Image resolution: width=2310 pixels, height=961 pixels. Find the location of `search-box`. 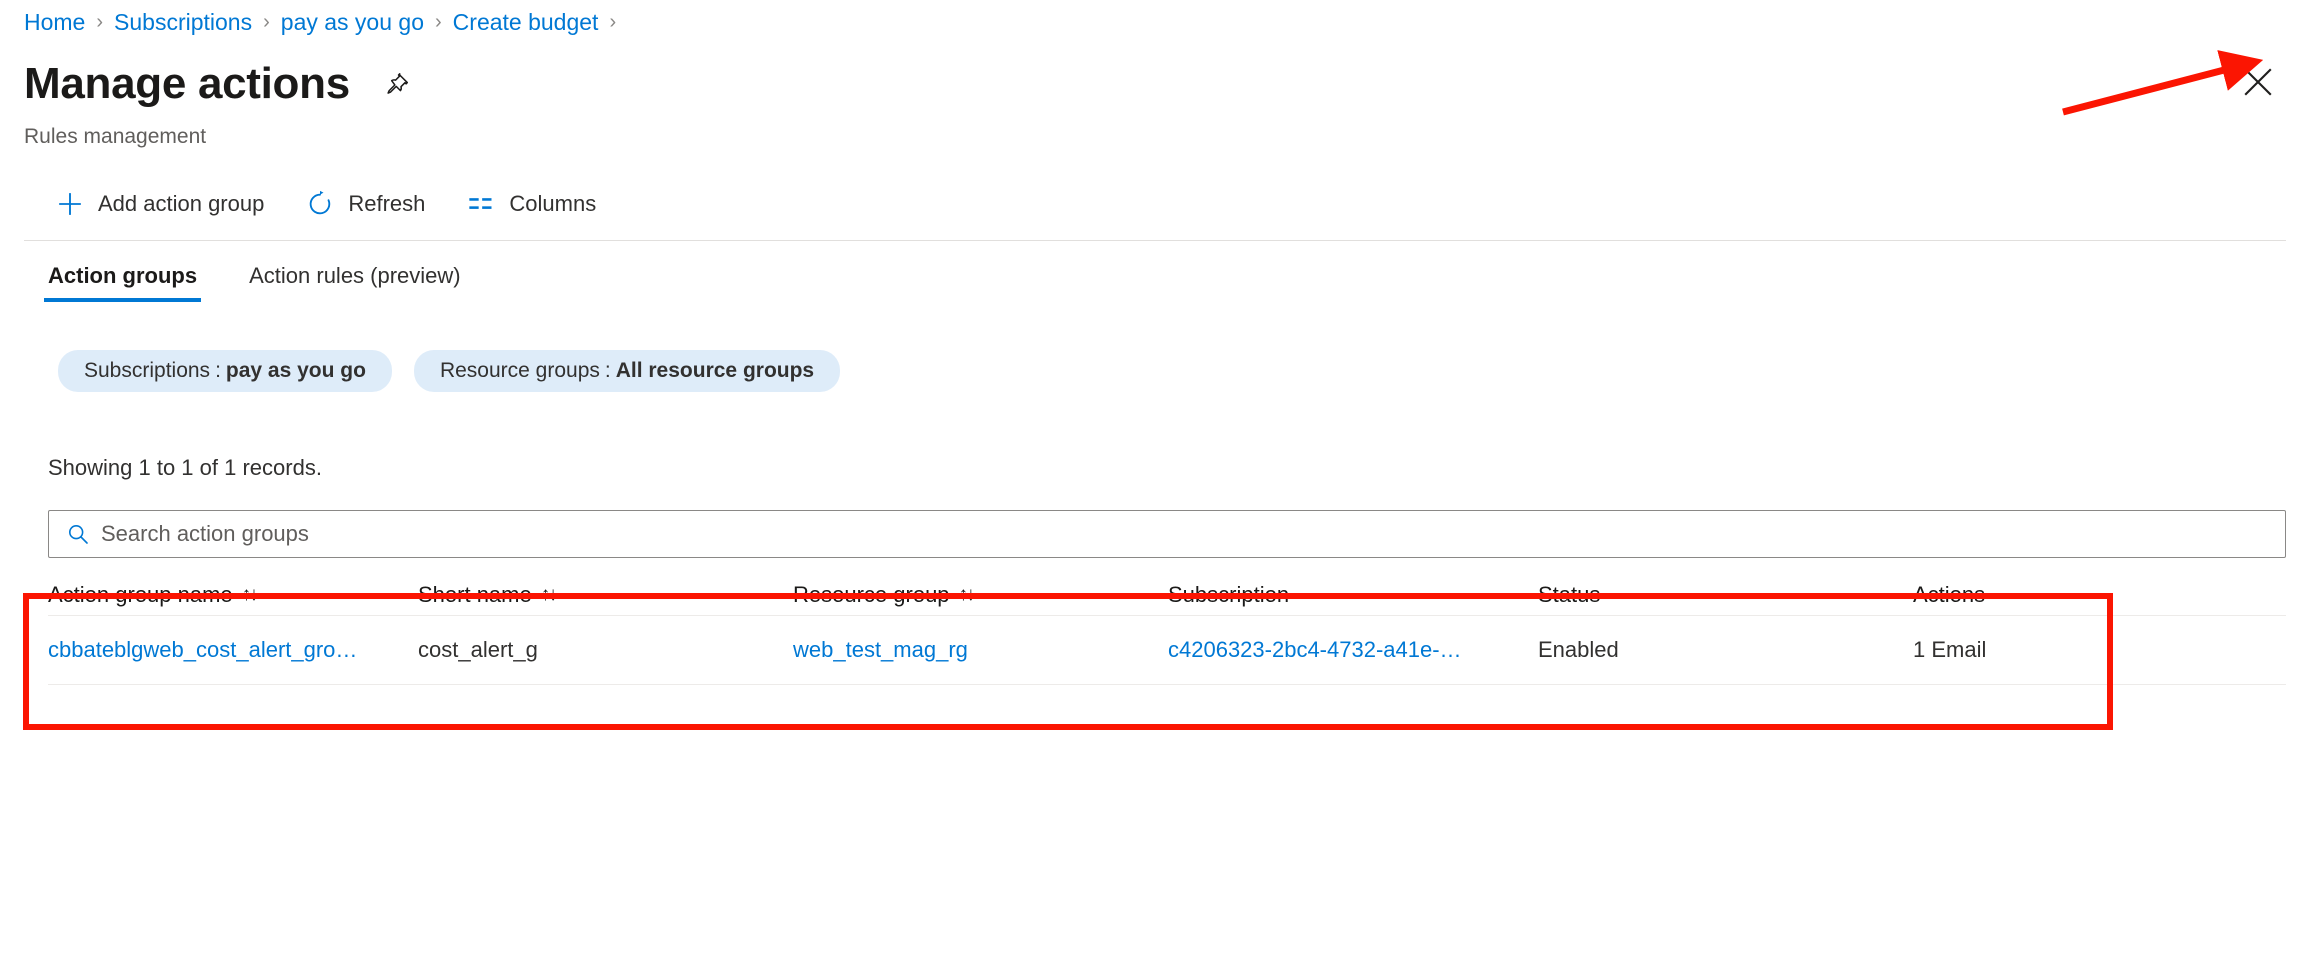

search-box is located at coordinates (1167, 534).